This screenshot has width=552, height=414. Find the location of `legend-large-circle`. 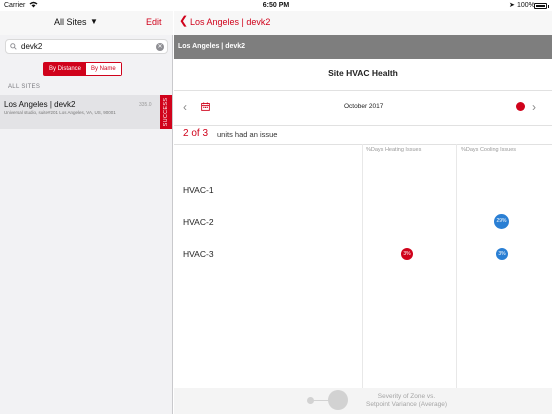

legend-large-circle is located at coordinates (338, 400).